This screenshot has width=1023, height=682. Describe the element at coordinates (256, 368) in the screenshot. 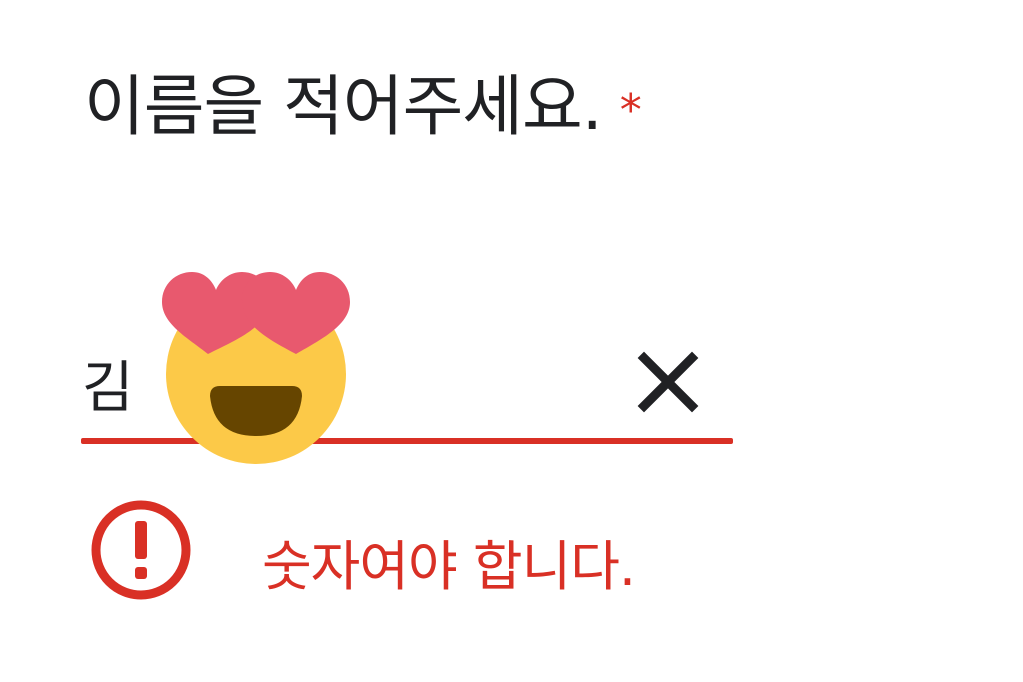

I see `heart-eyes-emoji-icon` at that location.